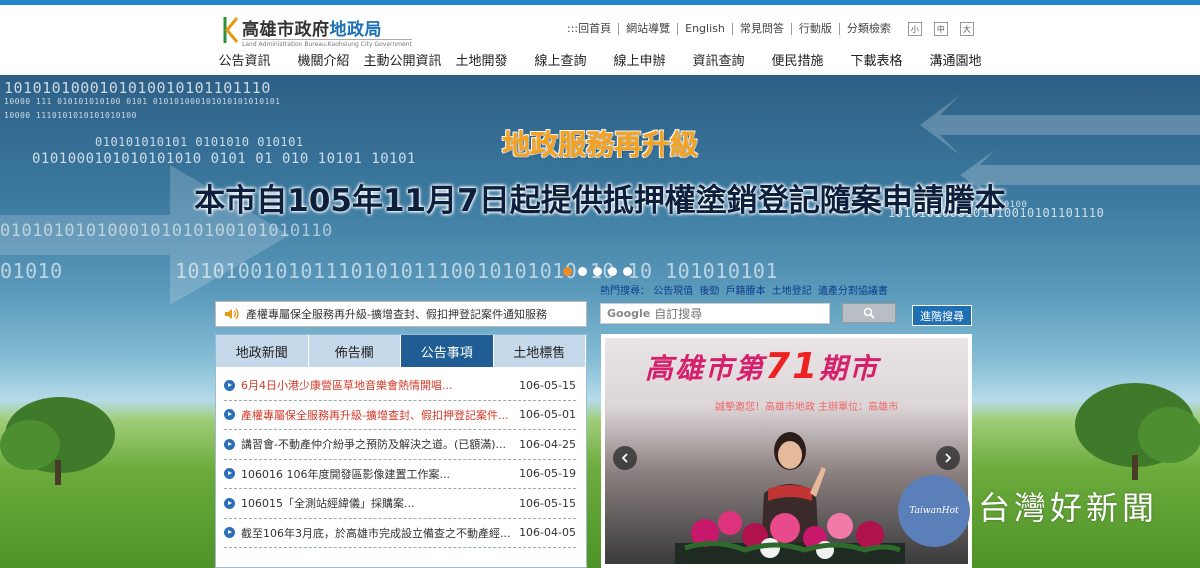  What do you see at coordinates (231, 30) in the screenshot?
I see `logo-mark-icon` at bounding box center [231, 30].